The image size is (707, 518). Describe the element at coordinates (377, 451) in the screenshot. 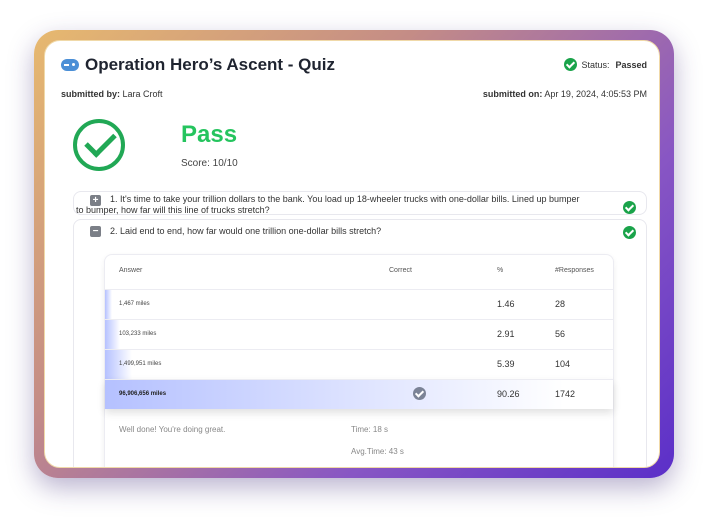

I see `avg-time-text: Avg.Time: 43 s` at that location.